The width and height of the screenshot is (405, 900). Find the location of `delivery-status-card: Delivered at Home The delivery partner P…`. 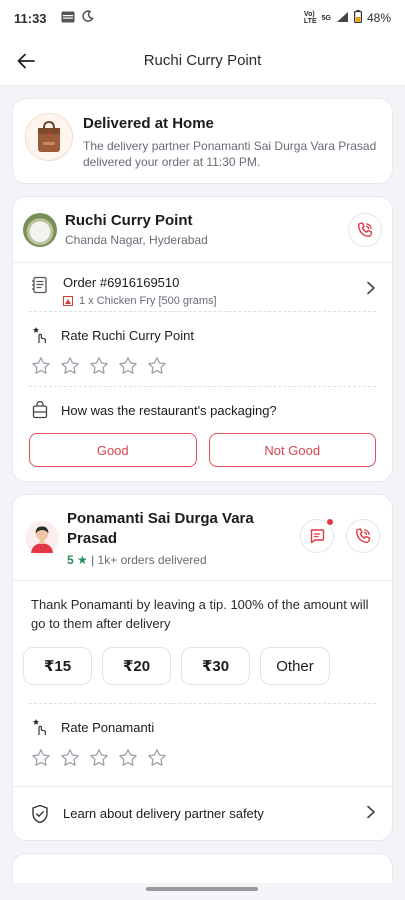

delivery-status-card: Delivered at Home The delivery partner P… is located at coordinates (202, 141).